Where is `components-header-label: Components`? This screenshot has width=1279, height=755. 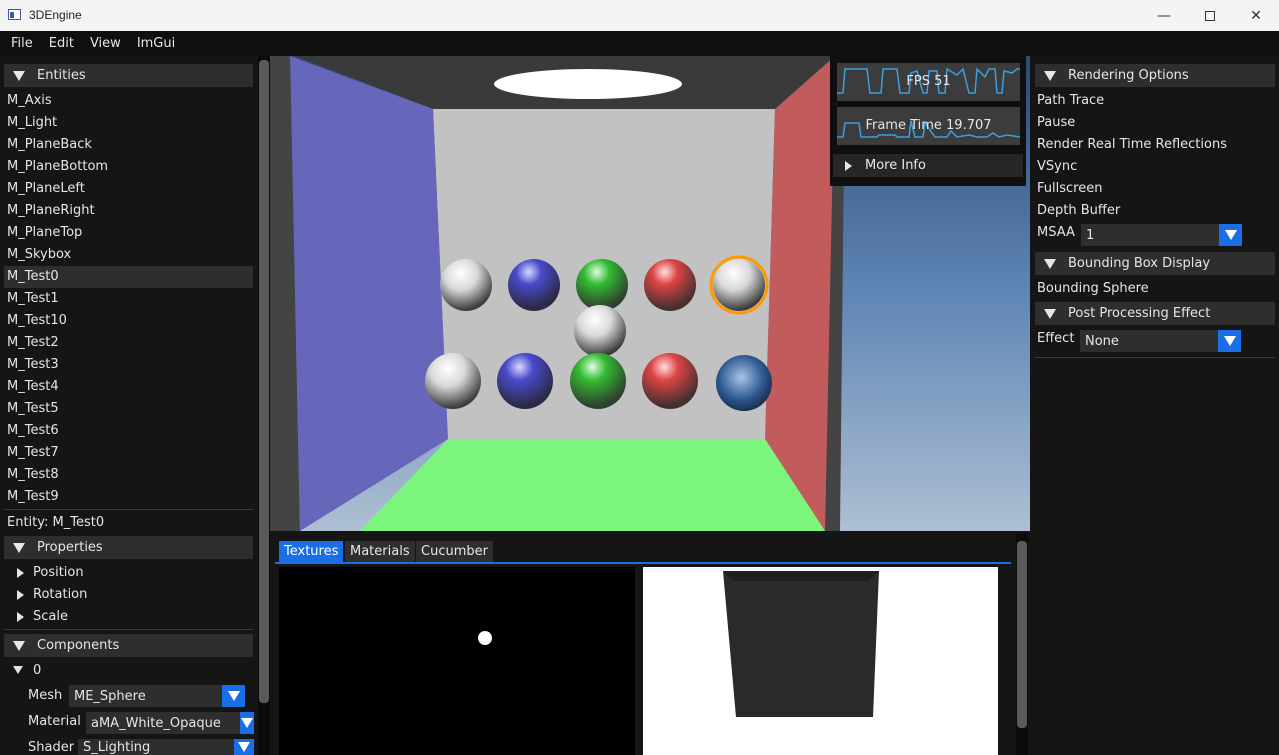
components-header-label: Components is located at coordinates (78, 645).